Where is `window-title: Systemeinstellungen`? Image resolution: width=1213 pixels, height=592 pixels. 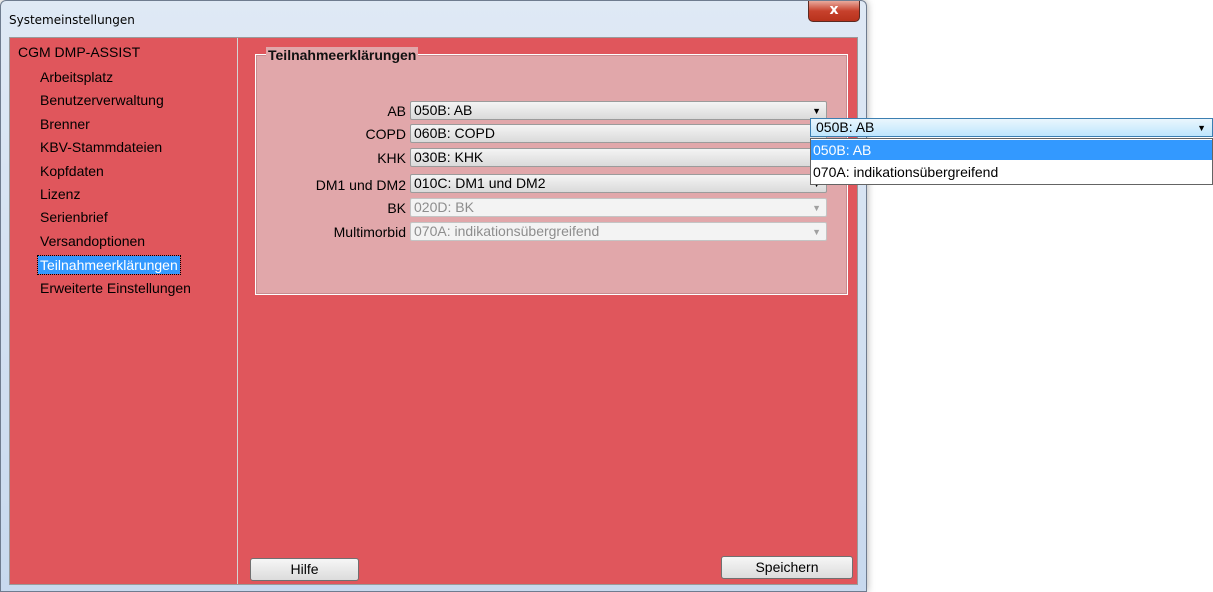
window-title: Systemeinstellungen is located at coordinates (72, 20).